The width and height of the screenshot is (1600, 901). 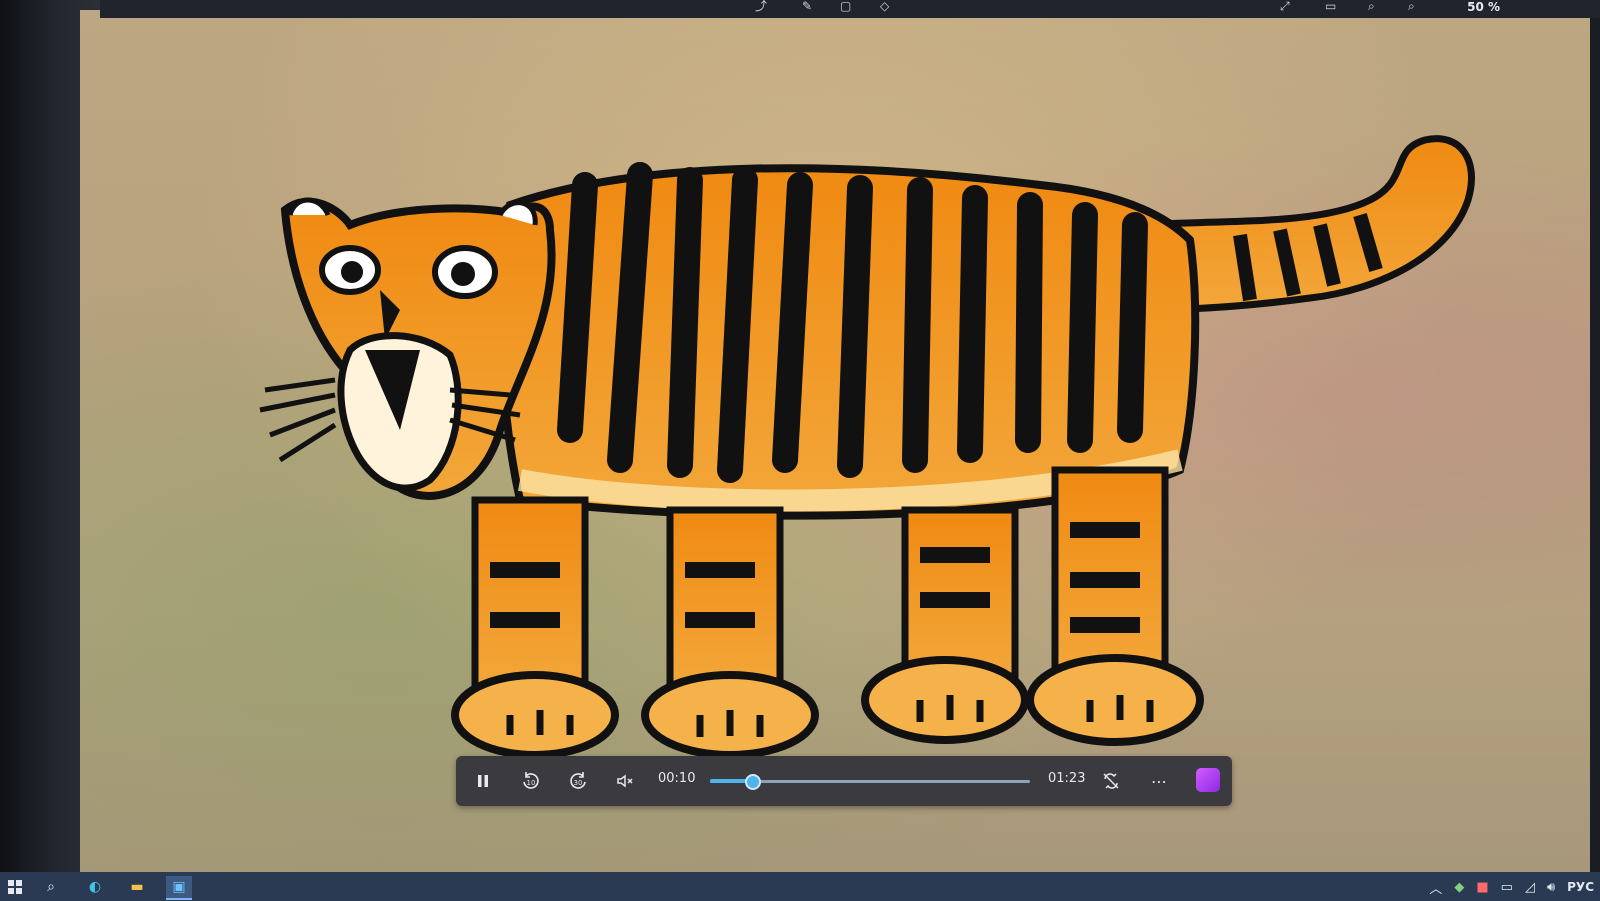 What do you see at coordinates (1411, 6) in the screenshot?
I see `zoom-in-icon: ⌕` at bounding box center [1411, 6].